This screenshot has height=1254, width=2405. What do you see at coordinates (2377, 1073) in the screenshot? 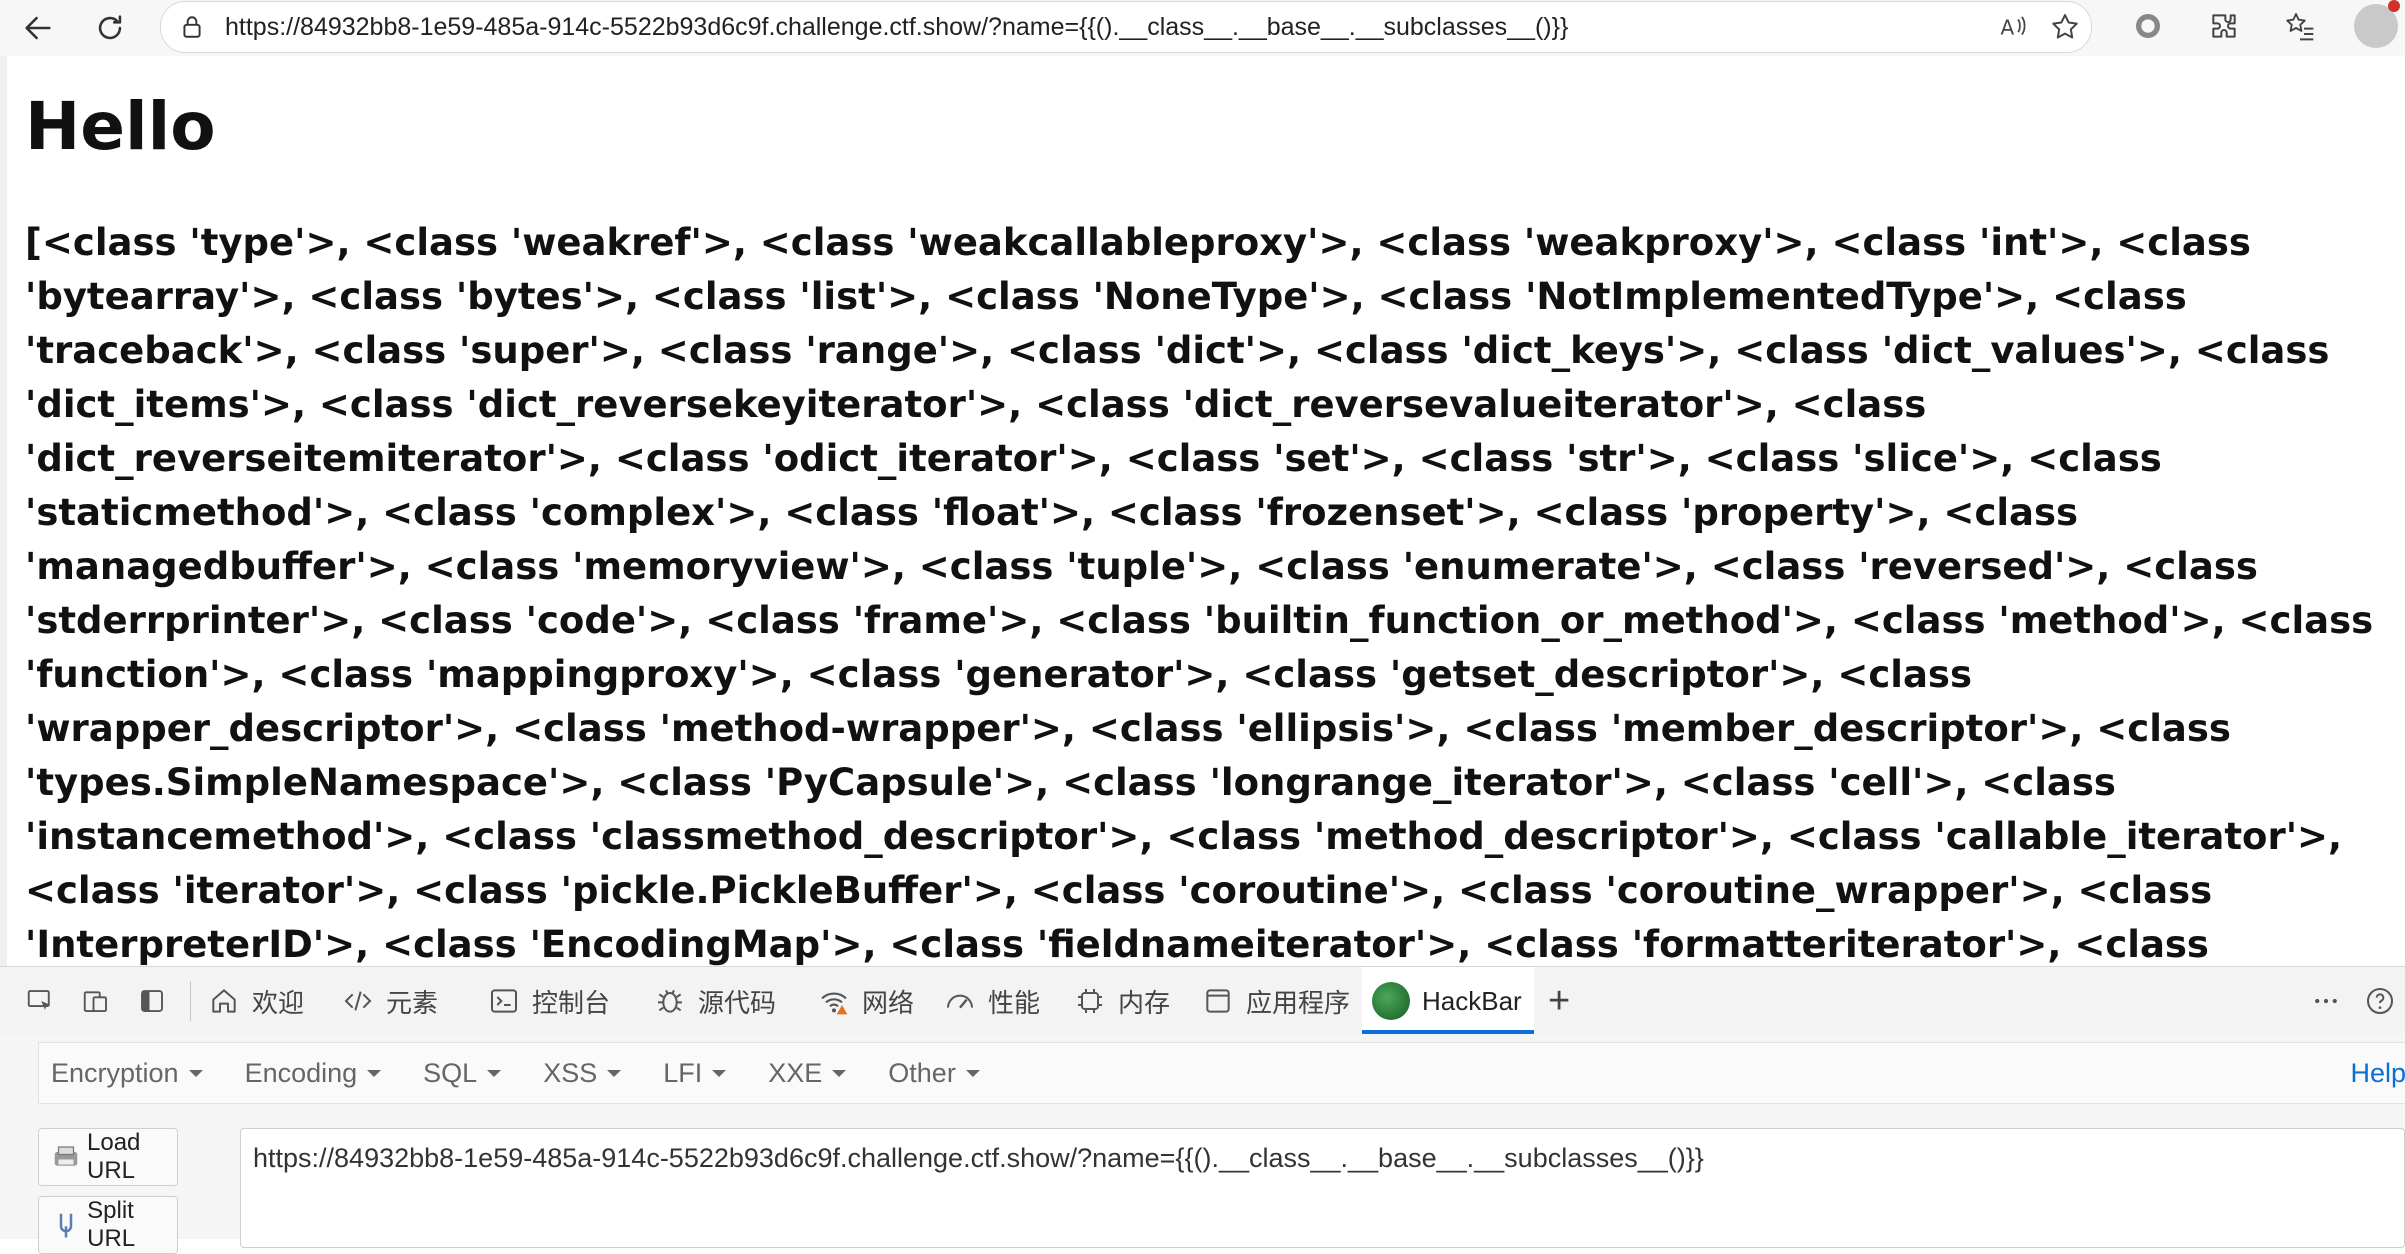
I see `help-link: Help` at bounding box center [2377, 1073].